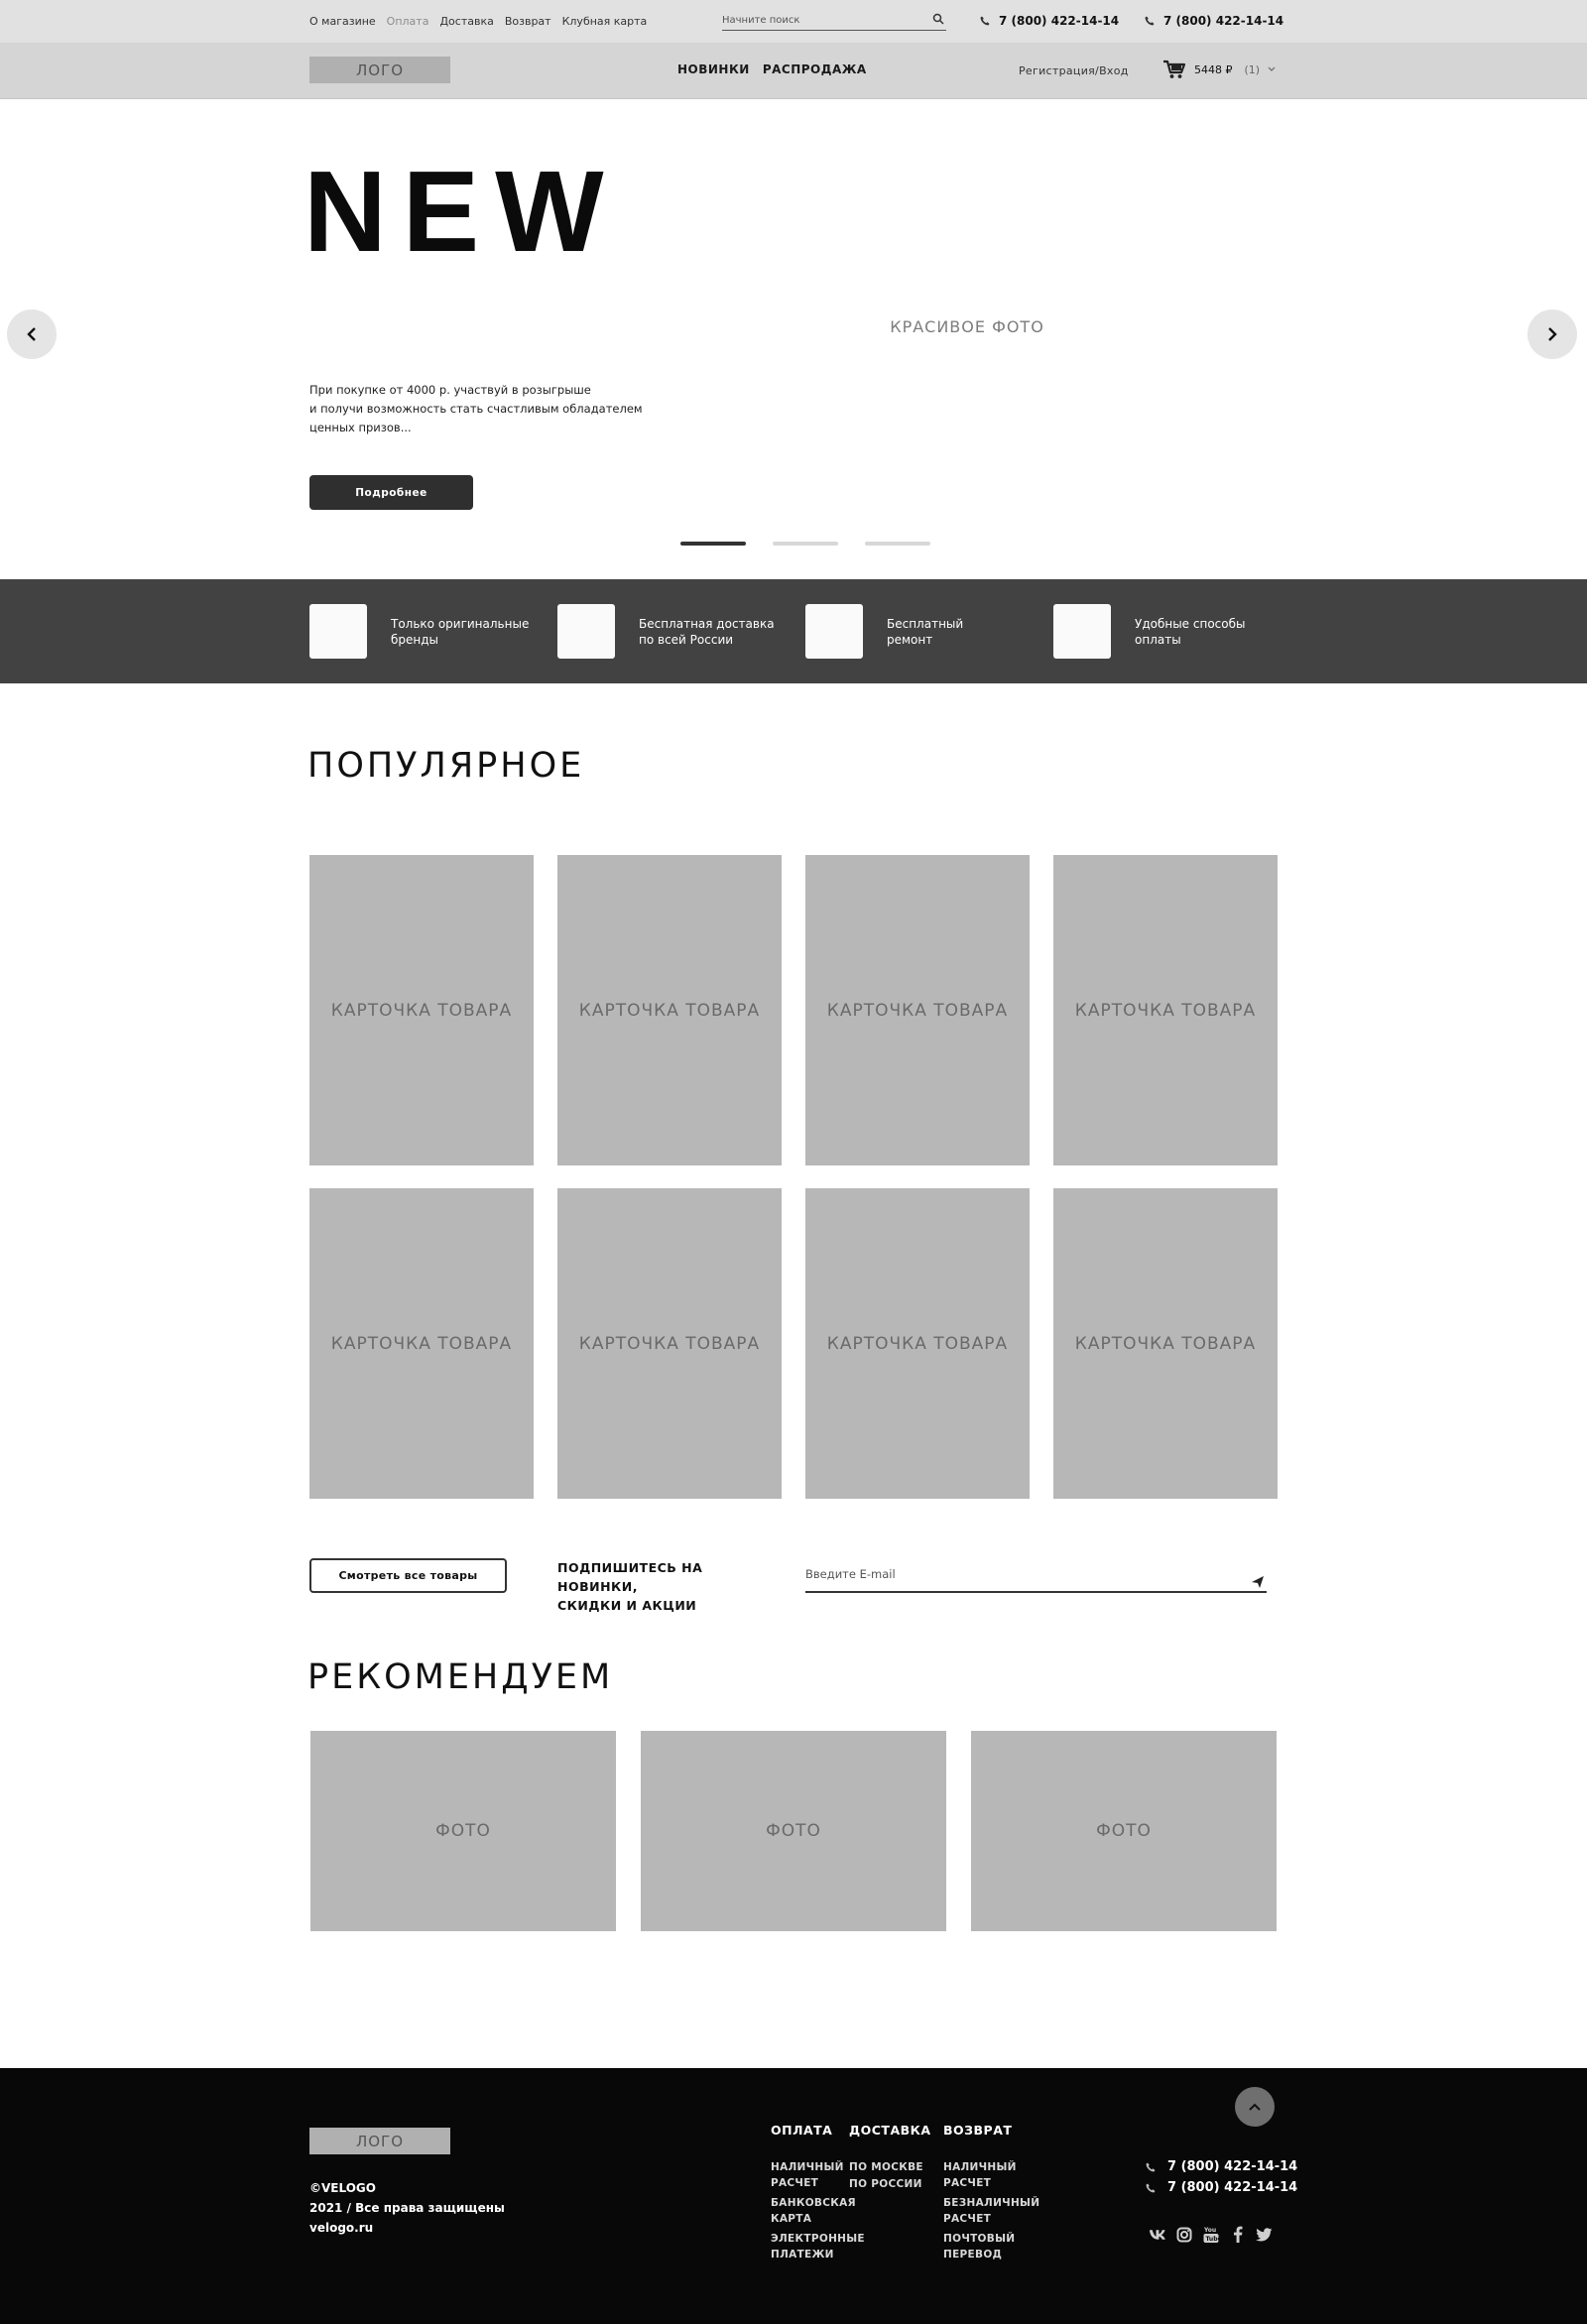 Image resolution: width=1587 pixels, height=2324 pixels. I want to click on chevron-left-icon, so click(31, 334).